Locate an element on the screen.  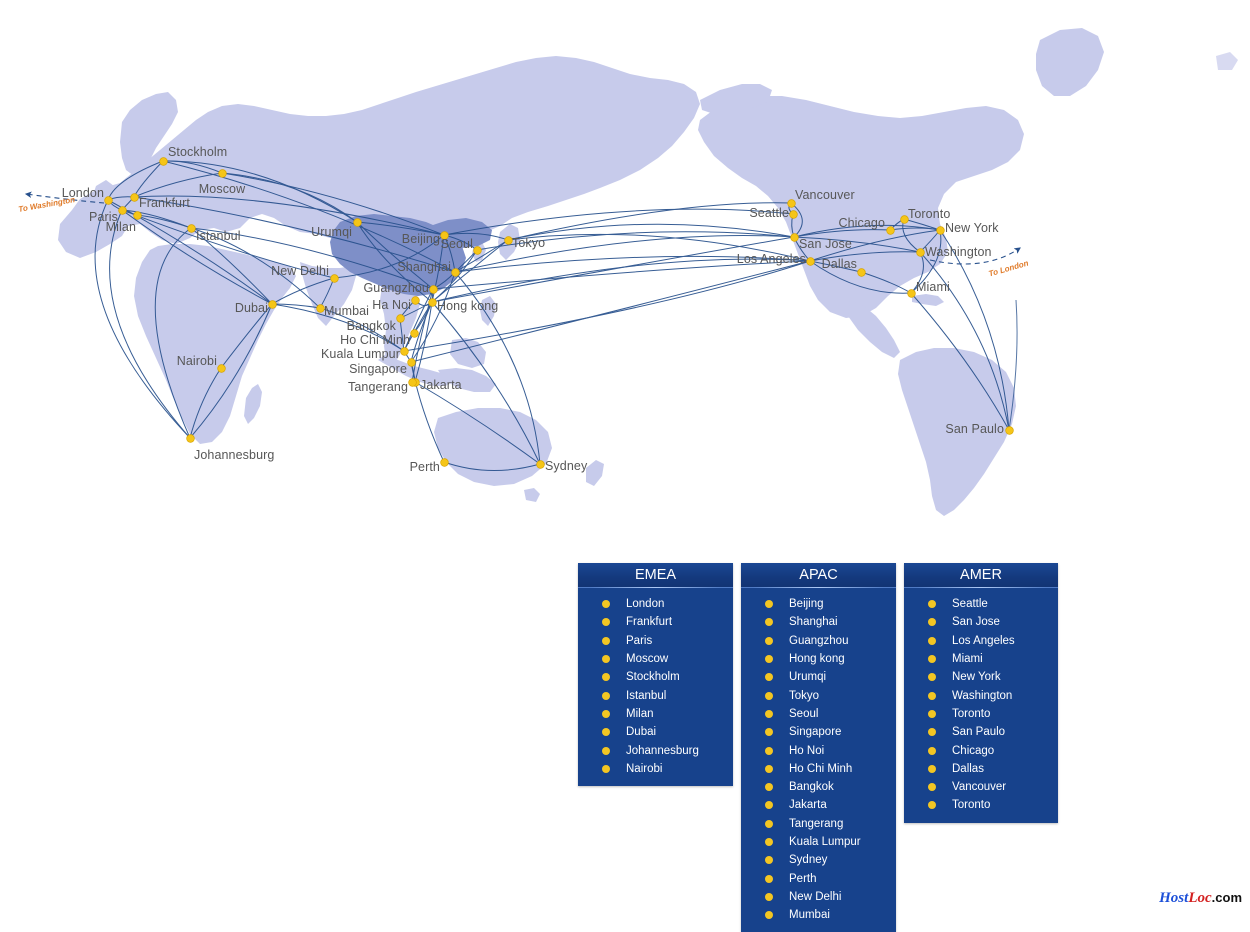
map-node-vancouver is located at coordinates (791, 203).